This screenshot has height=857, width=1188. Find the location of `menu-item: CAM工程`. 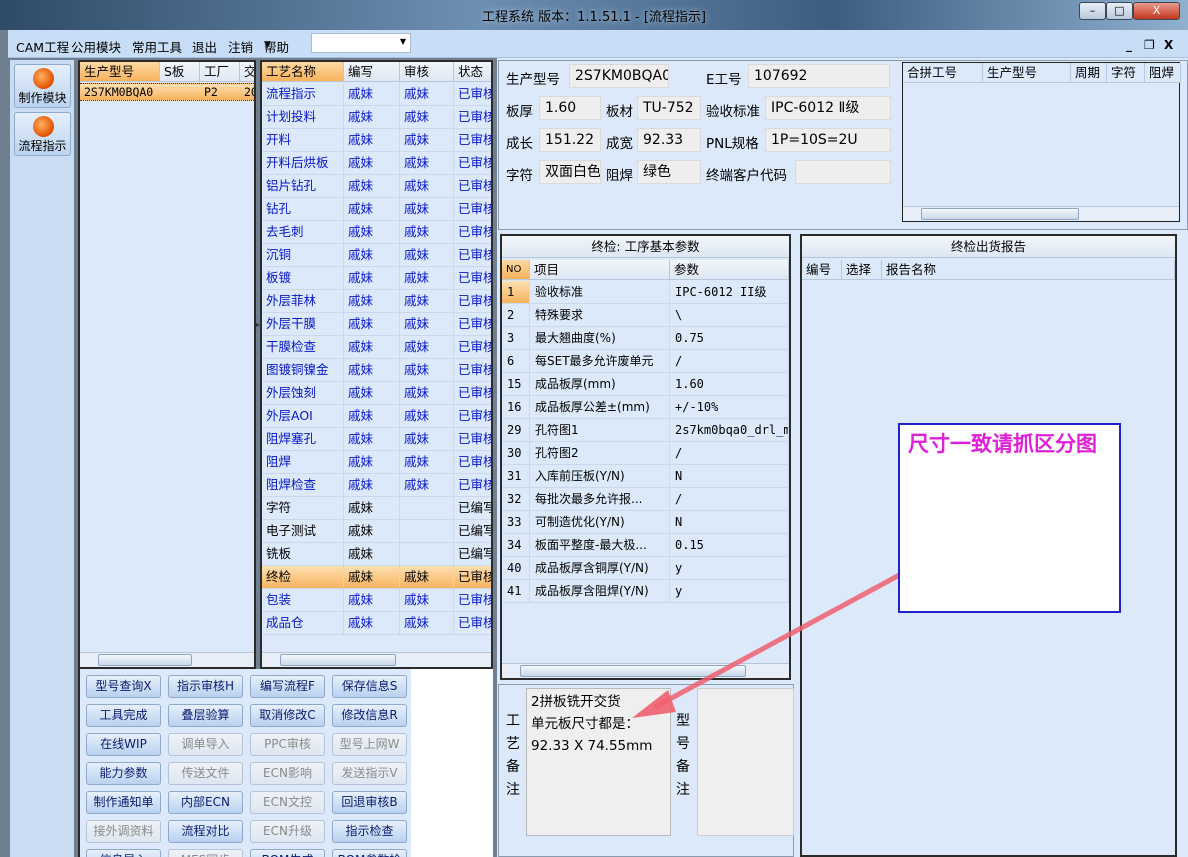

menu-item: CAM工程 is located at coordinates (42, 46).